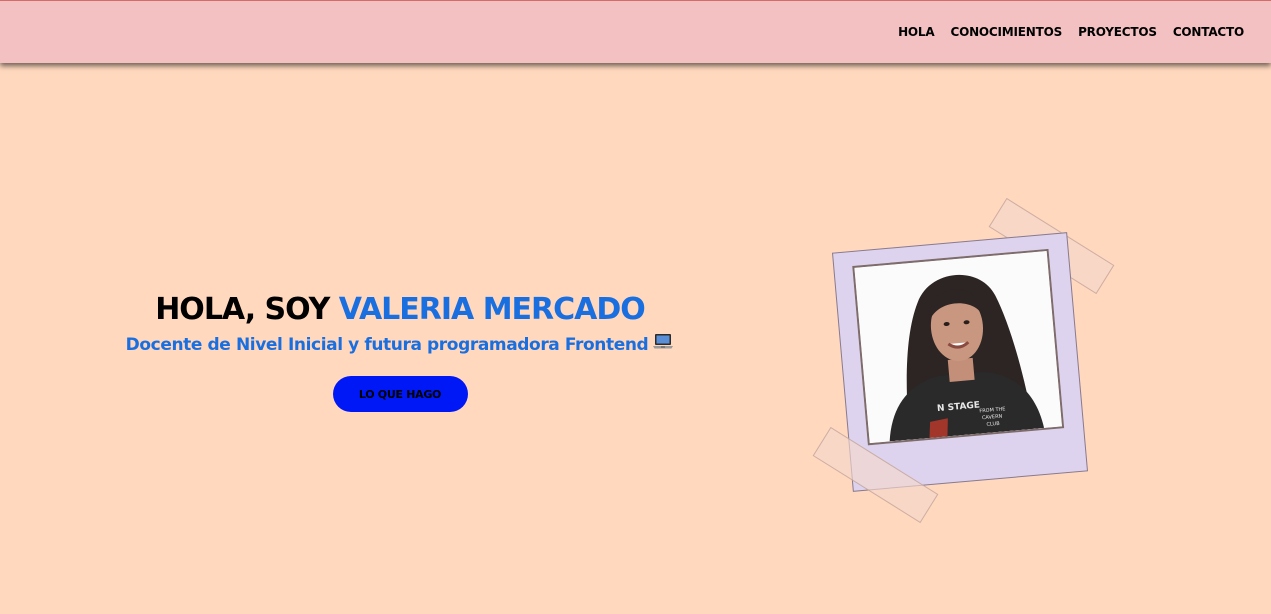  What do you see at coordinates (1071, 32) in the screenshot?
I see `nav-links: HOLA CONOCIMIENTOS PROYECTOS CONTACTO` at bounding box center [1071, 32].